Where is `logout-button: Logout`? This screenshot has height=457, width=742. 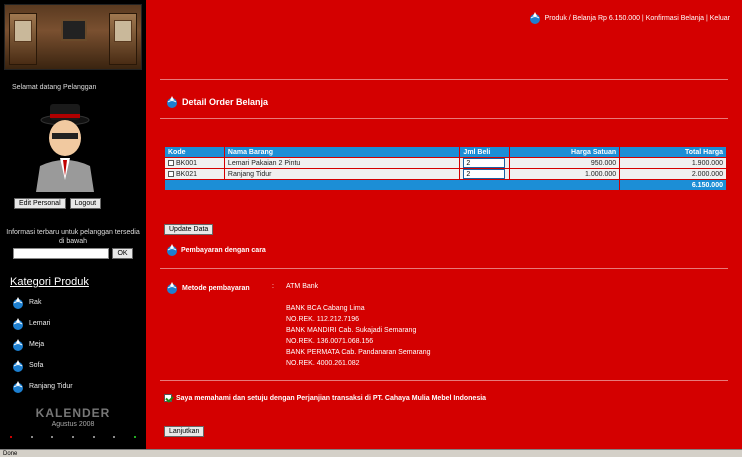
logout-button: Logout is located at coordinates (85, 203).